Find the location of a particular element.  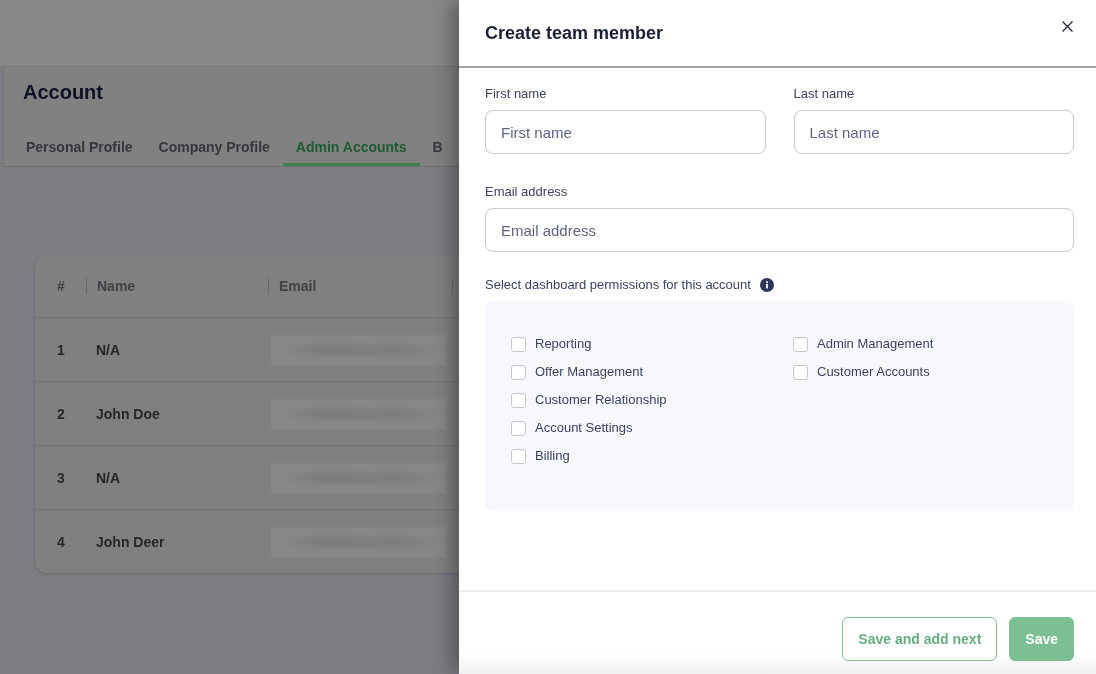

table-cell-text: 1 is located at coordinates (60, 349).